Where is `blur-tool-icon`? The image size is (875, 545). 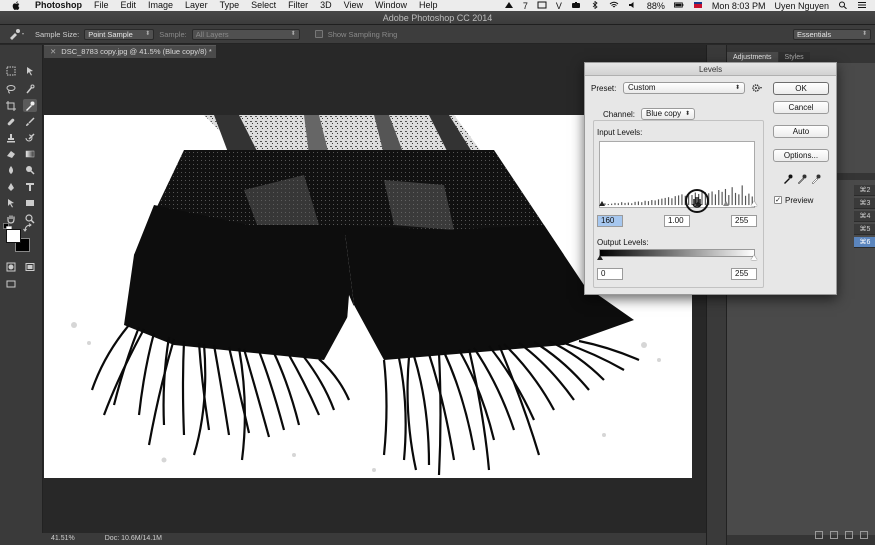 blur-tool-icon is located at coordinates (11, 169).